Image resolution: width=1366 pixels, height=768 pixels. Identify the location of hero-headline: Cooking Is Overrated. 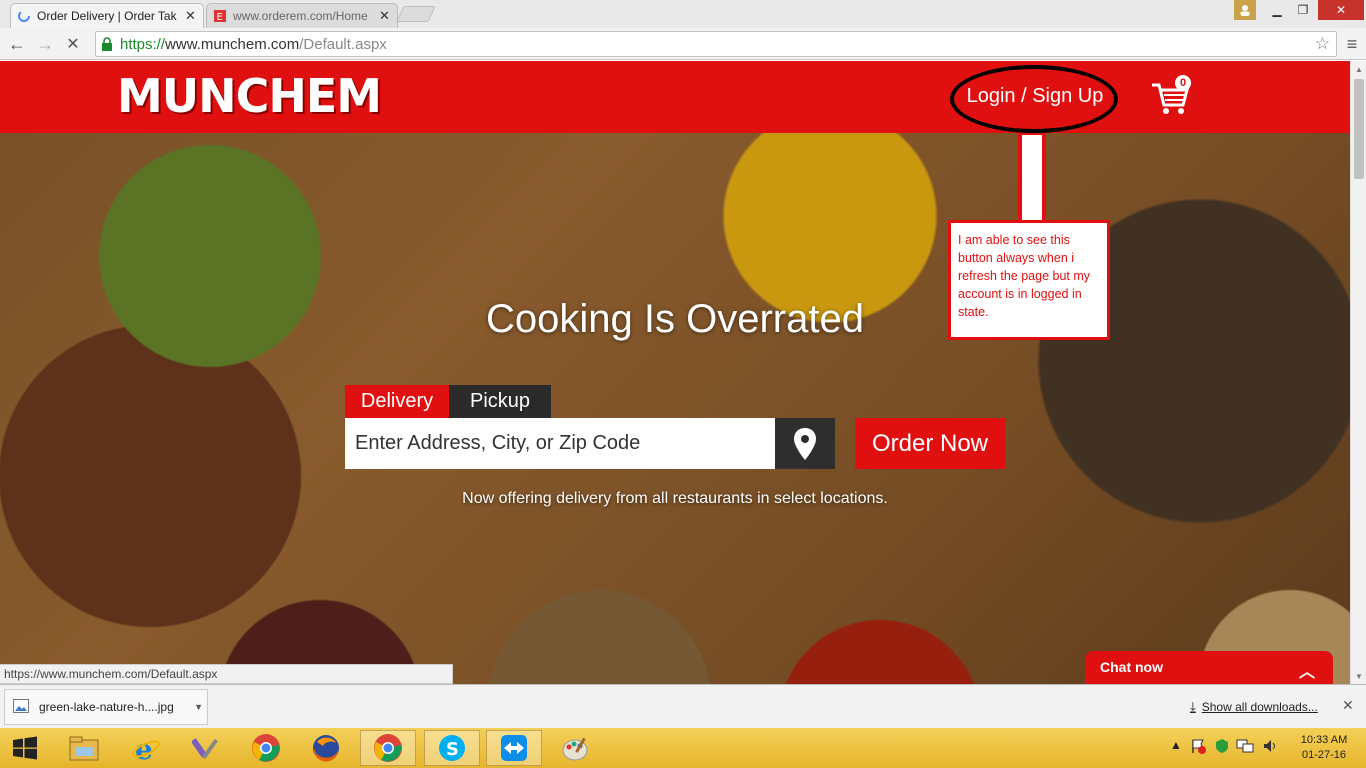
(675, 319).